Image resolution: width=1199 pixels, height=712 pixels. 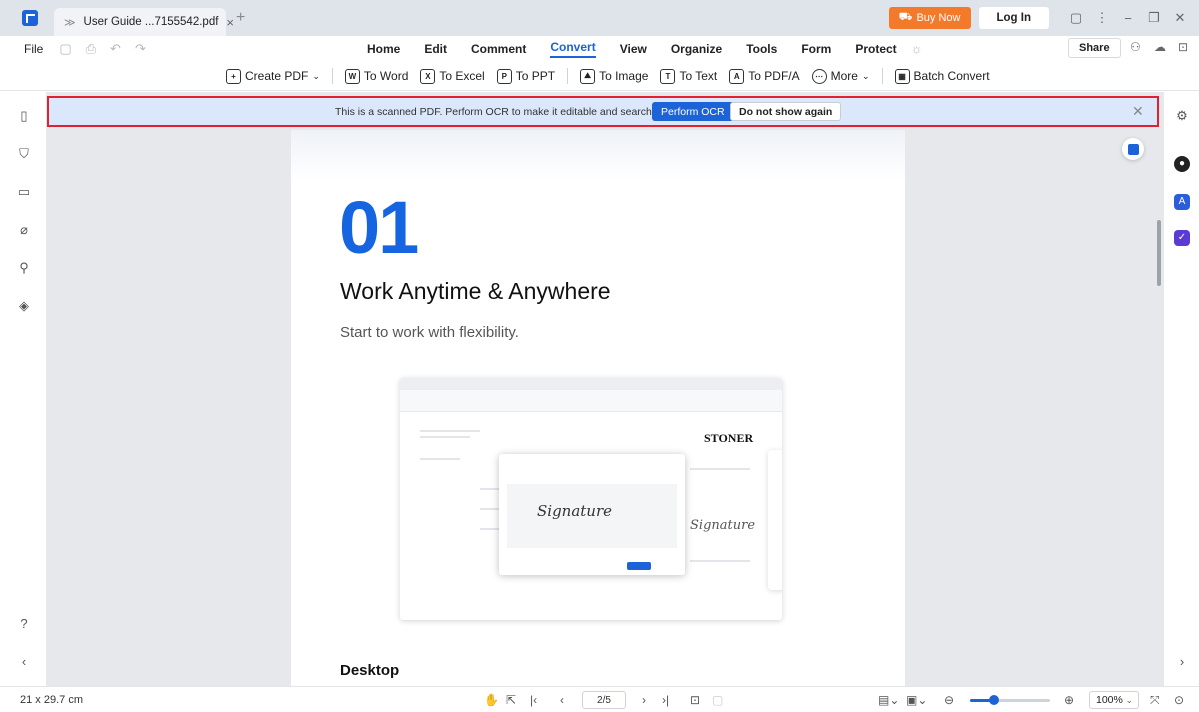 I want to click on menu-home-label: Home, so click(x=384, y=48).